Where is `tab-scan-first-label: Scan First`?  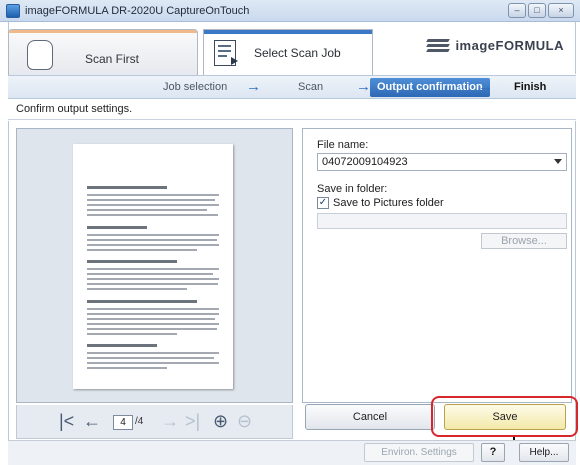 tab-scan-first-label: Scan First is located at coordinates (112, 59).